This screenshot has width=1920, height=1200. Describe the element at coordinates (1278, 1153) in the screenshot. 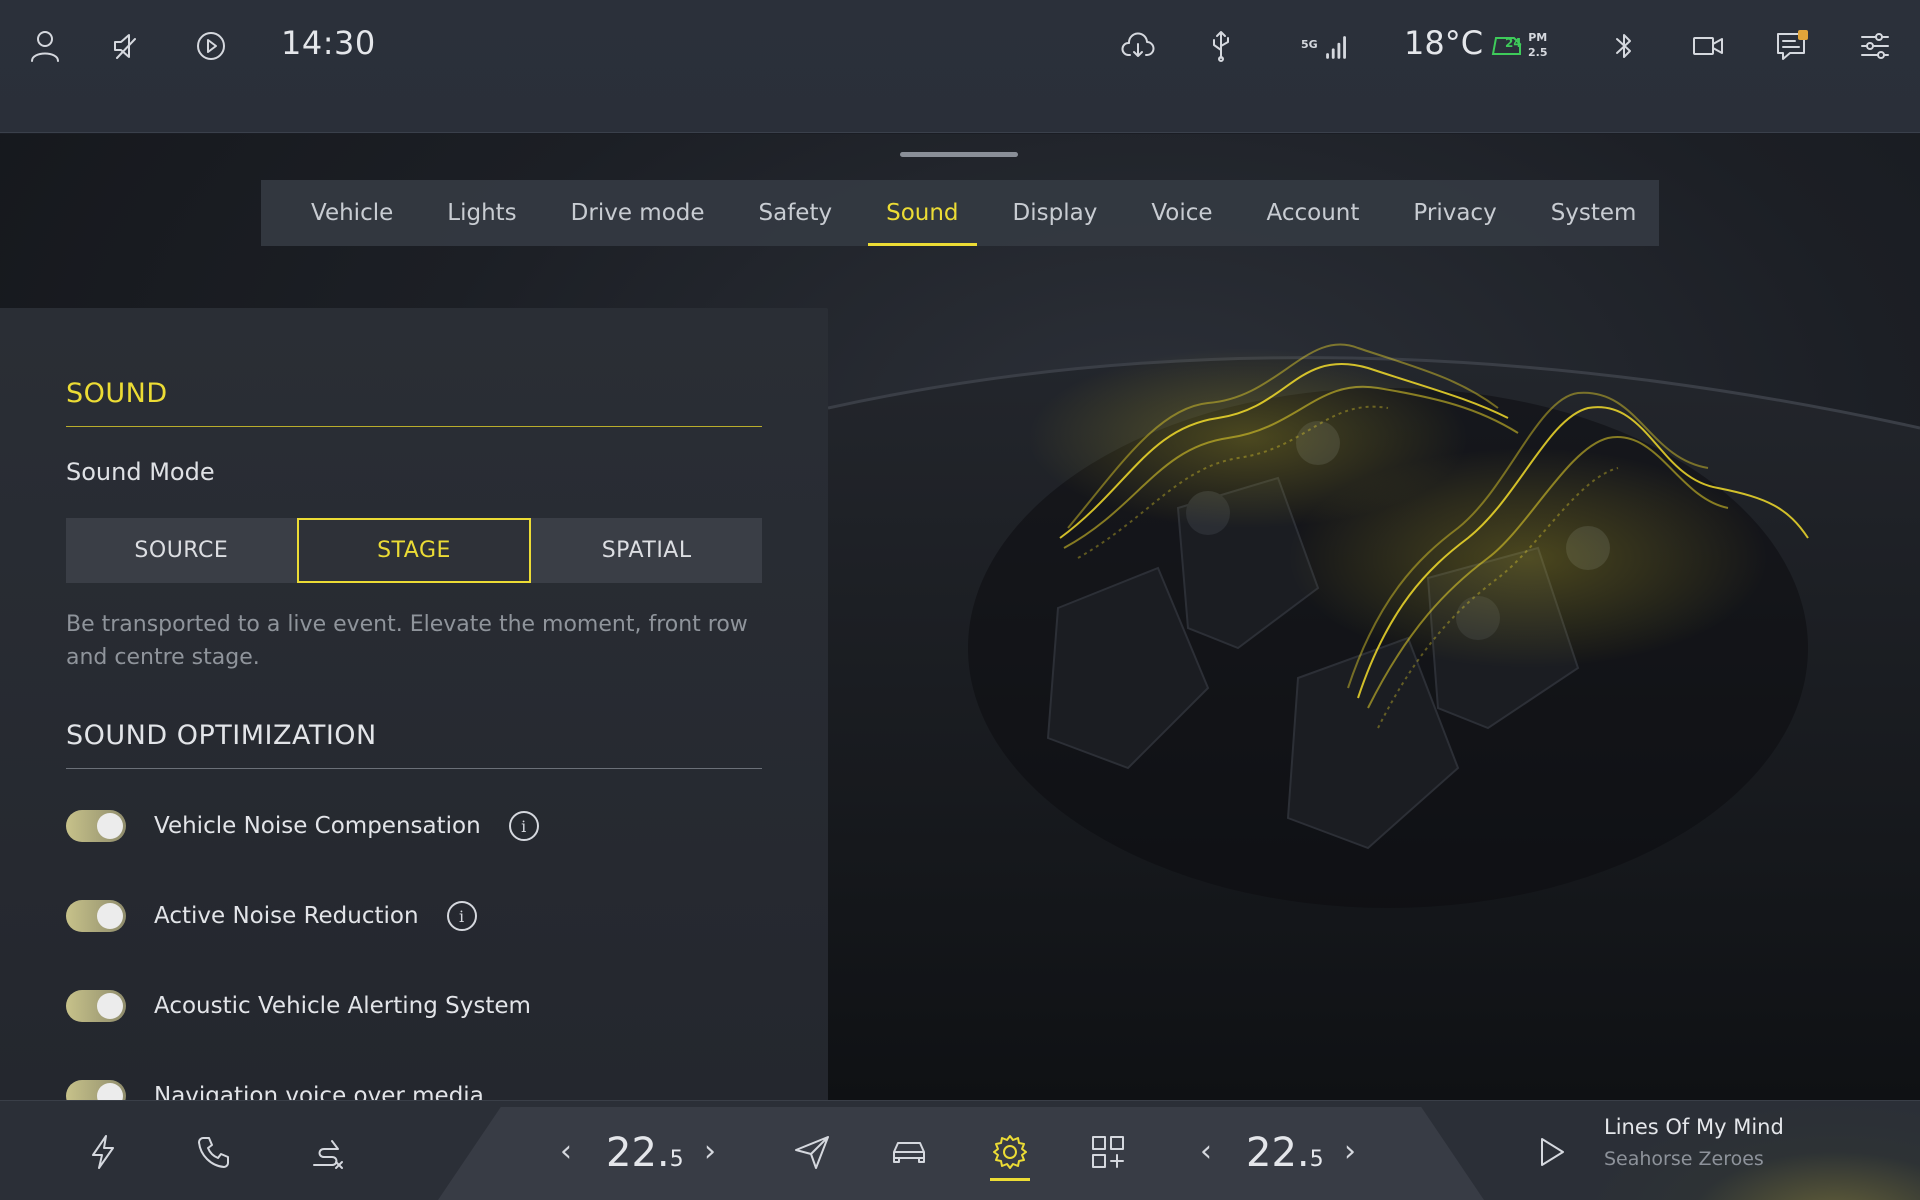

I see `right-temperature-main: 22.` at that location.